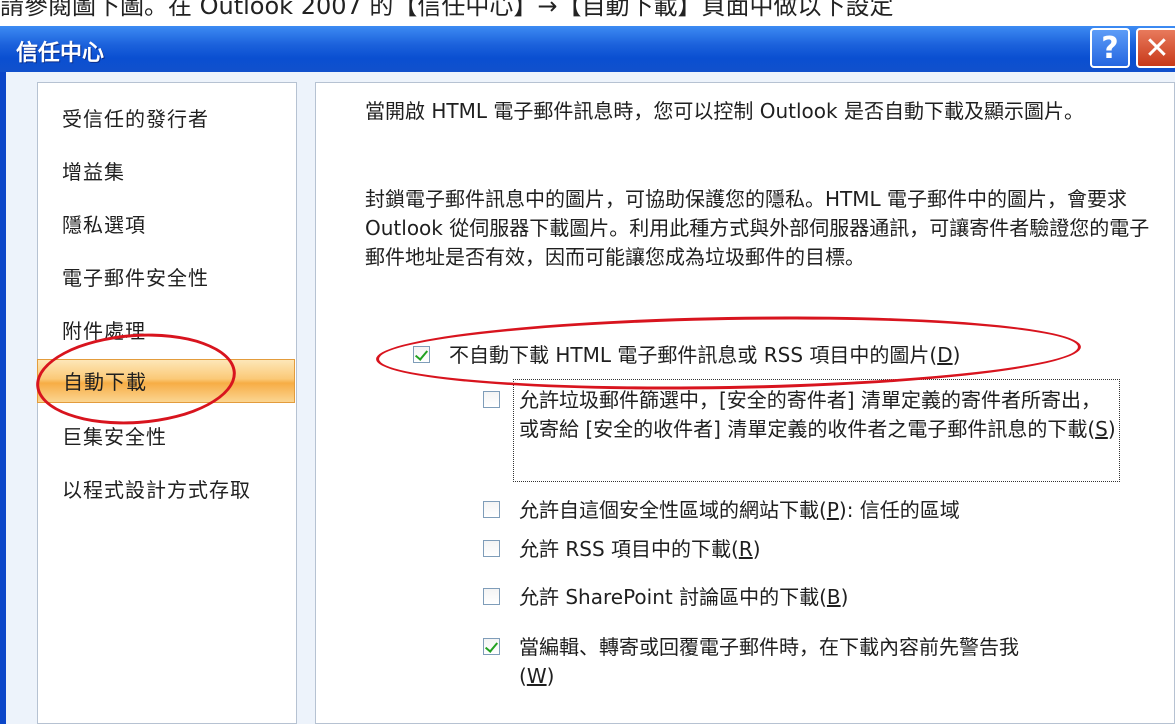 Image resolution: width=1175 pixels, height=724 pixels. I want to click on dialog-title: 信任中心, so click(60, 53).